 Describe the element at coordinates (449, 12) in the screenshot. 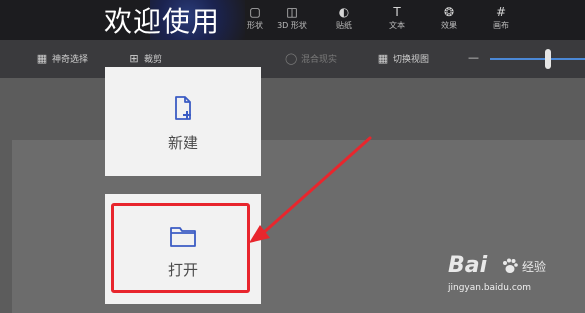

I see `effects-icon: ❂` at that location.